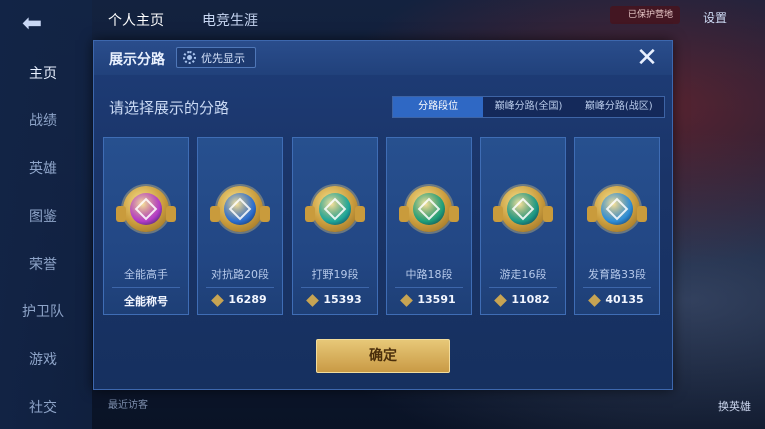 The height and width of the screenshot is (429, 765). What do you see at coordinates (146, 274) in the screenshot?
I see `lane-role-name: 全能高手` at bounding box center [146, 274].